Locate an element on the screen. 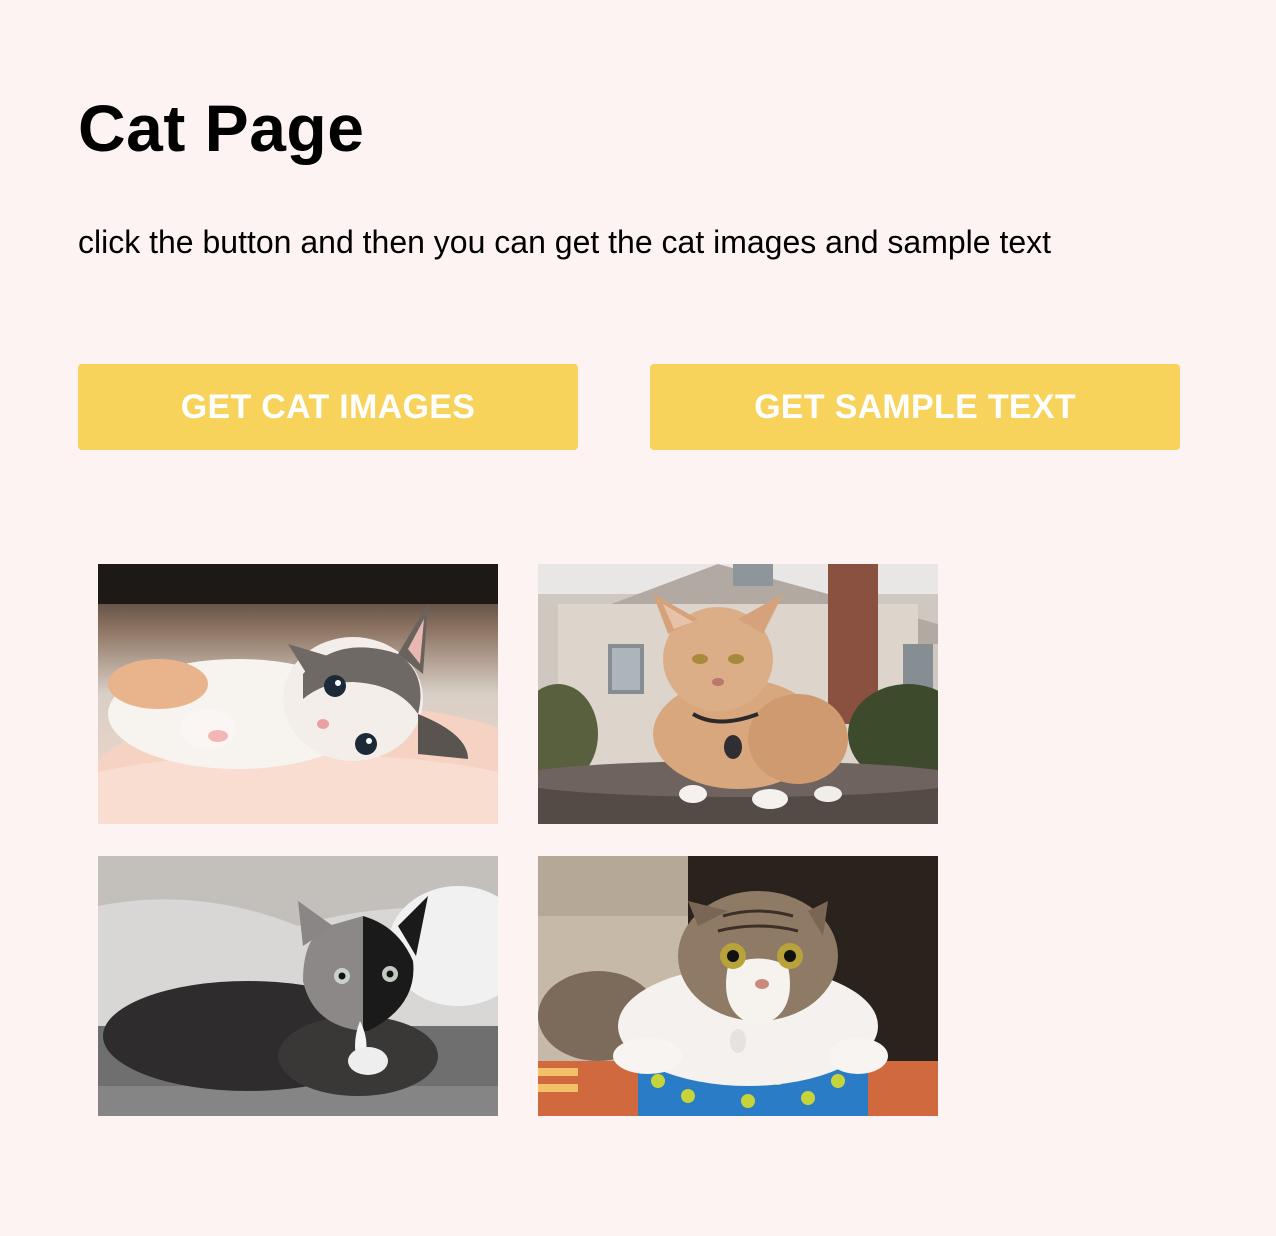  cat-image-kitten is located at coordinates (298, 694).